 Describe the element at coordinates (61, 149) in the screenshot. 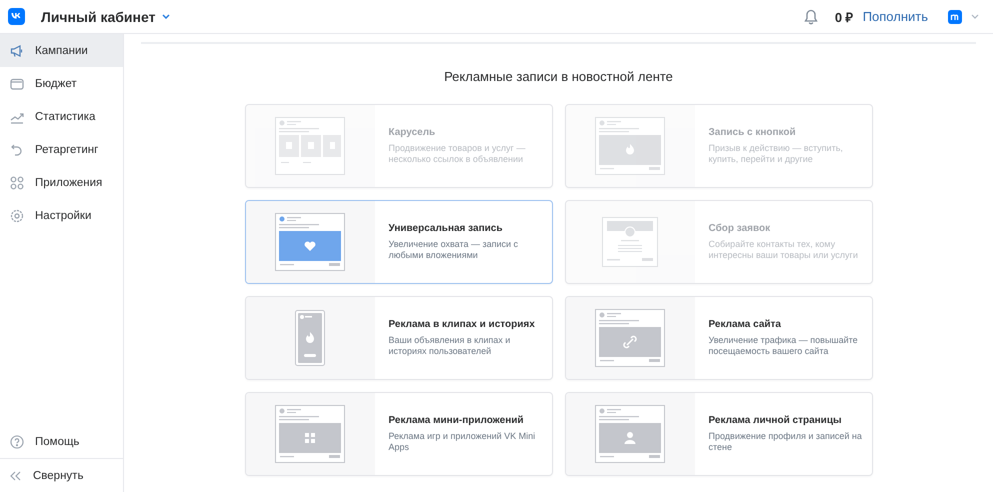

I see `sidebar-item: Ретаргетинг` at that location.